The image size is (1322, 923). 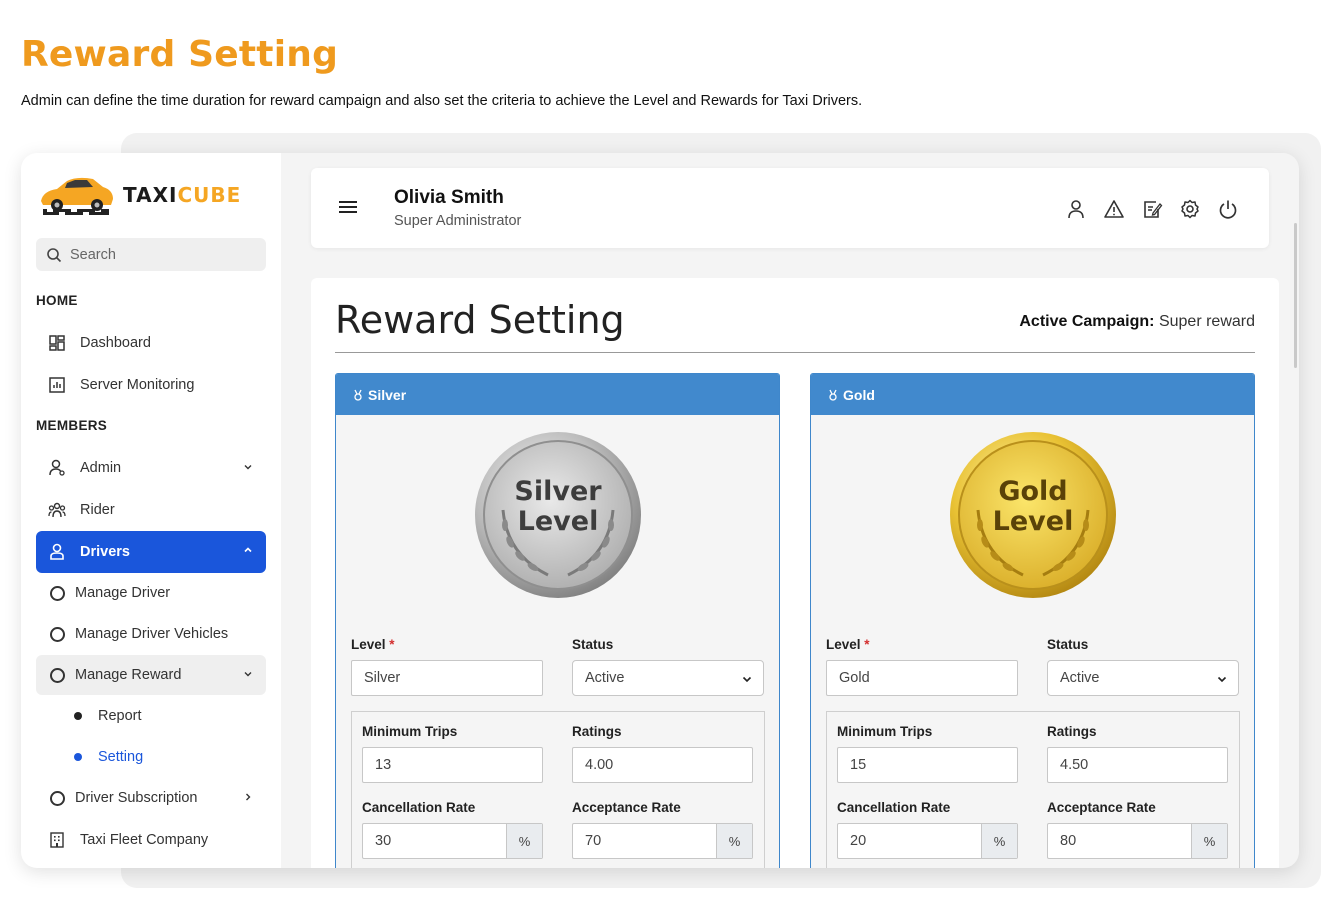 I want to click on sidebar-label: Manage Driver Vehicles, so click(x=152, y=634).